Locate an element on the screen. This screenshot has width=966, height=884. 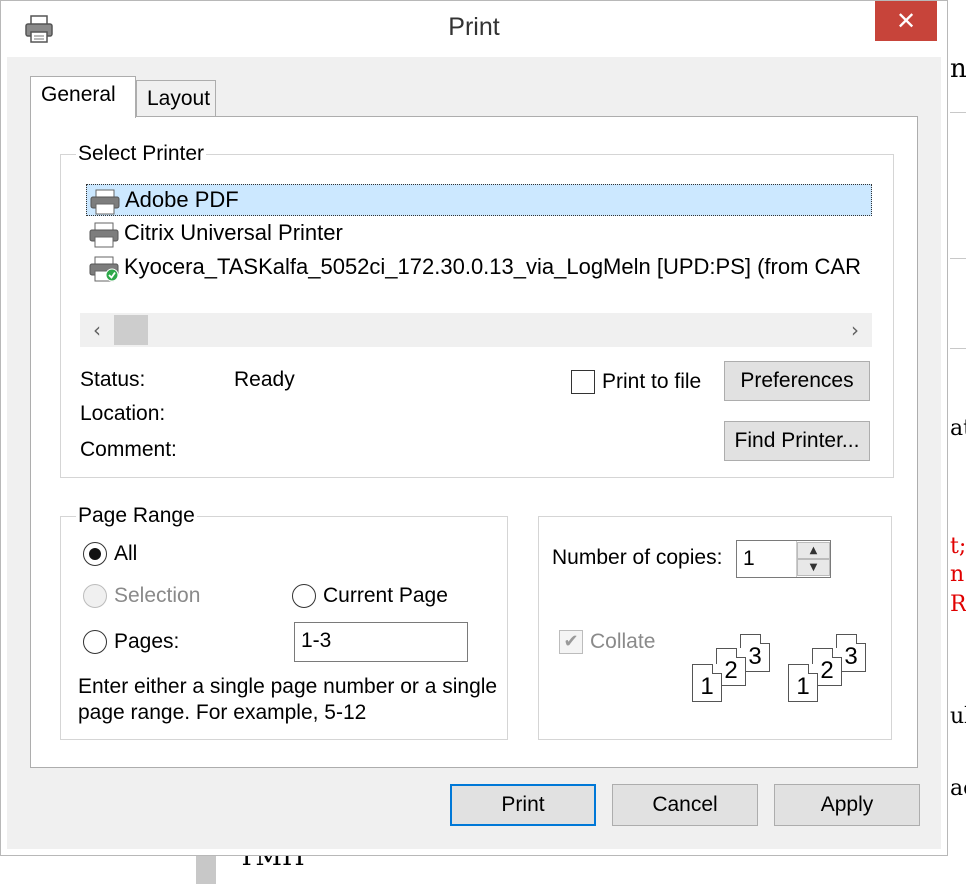
printer-list-scrollbar: ‹ › is located at coordinates (476, 330).